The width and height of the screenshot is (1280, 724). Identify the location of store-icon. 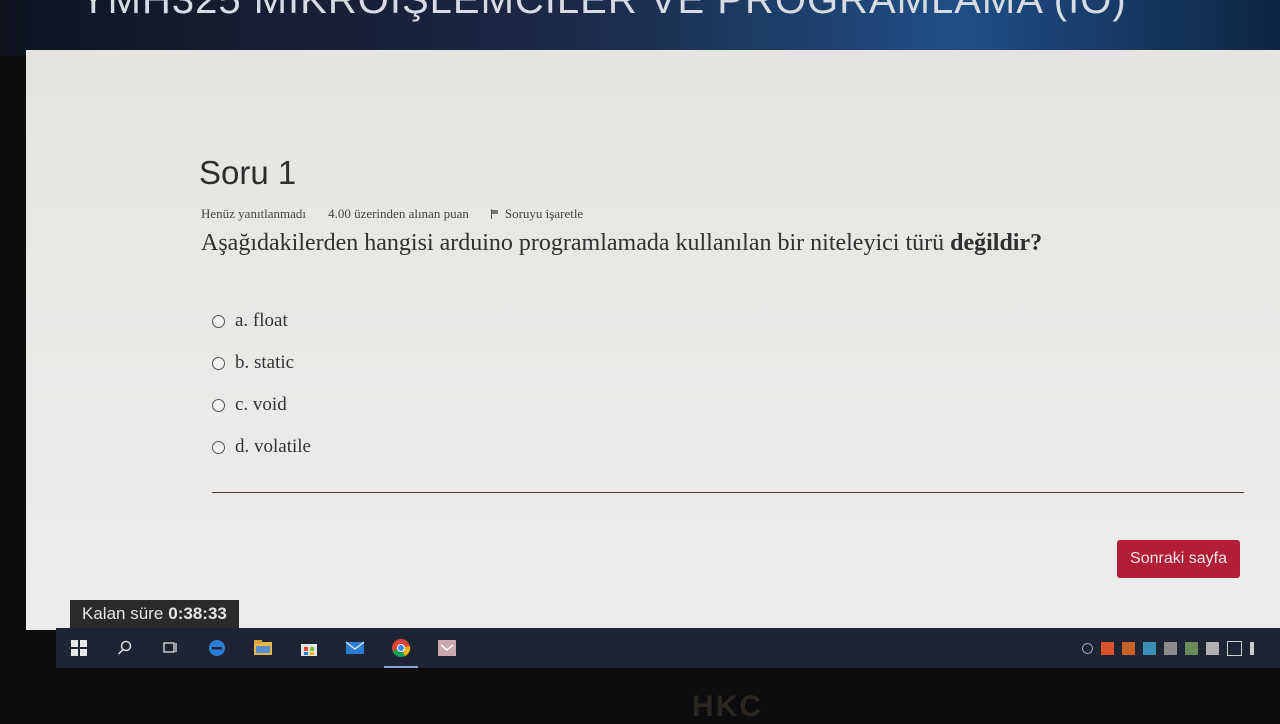
(309, 650).